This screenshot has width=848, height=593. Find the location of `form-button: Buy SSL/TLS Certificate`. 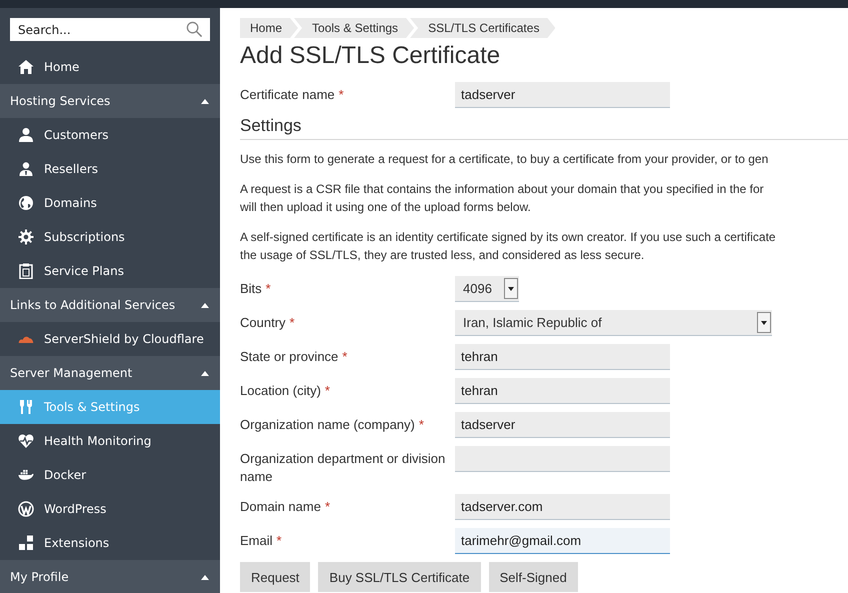

form-button: Buy SSL/TLS Certificate is located at coordinates (399, 577).